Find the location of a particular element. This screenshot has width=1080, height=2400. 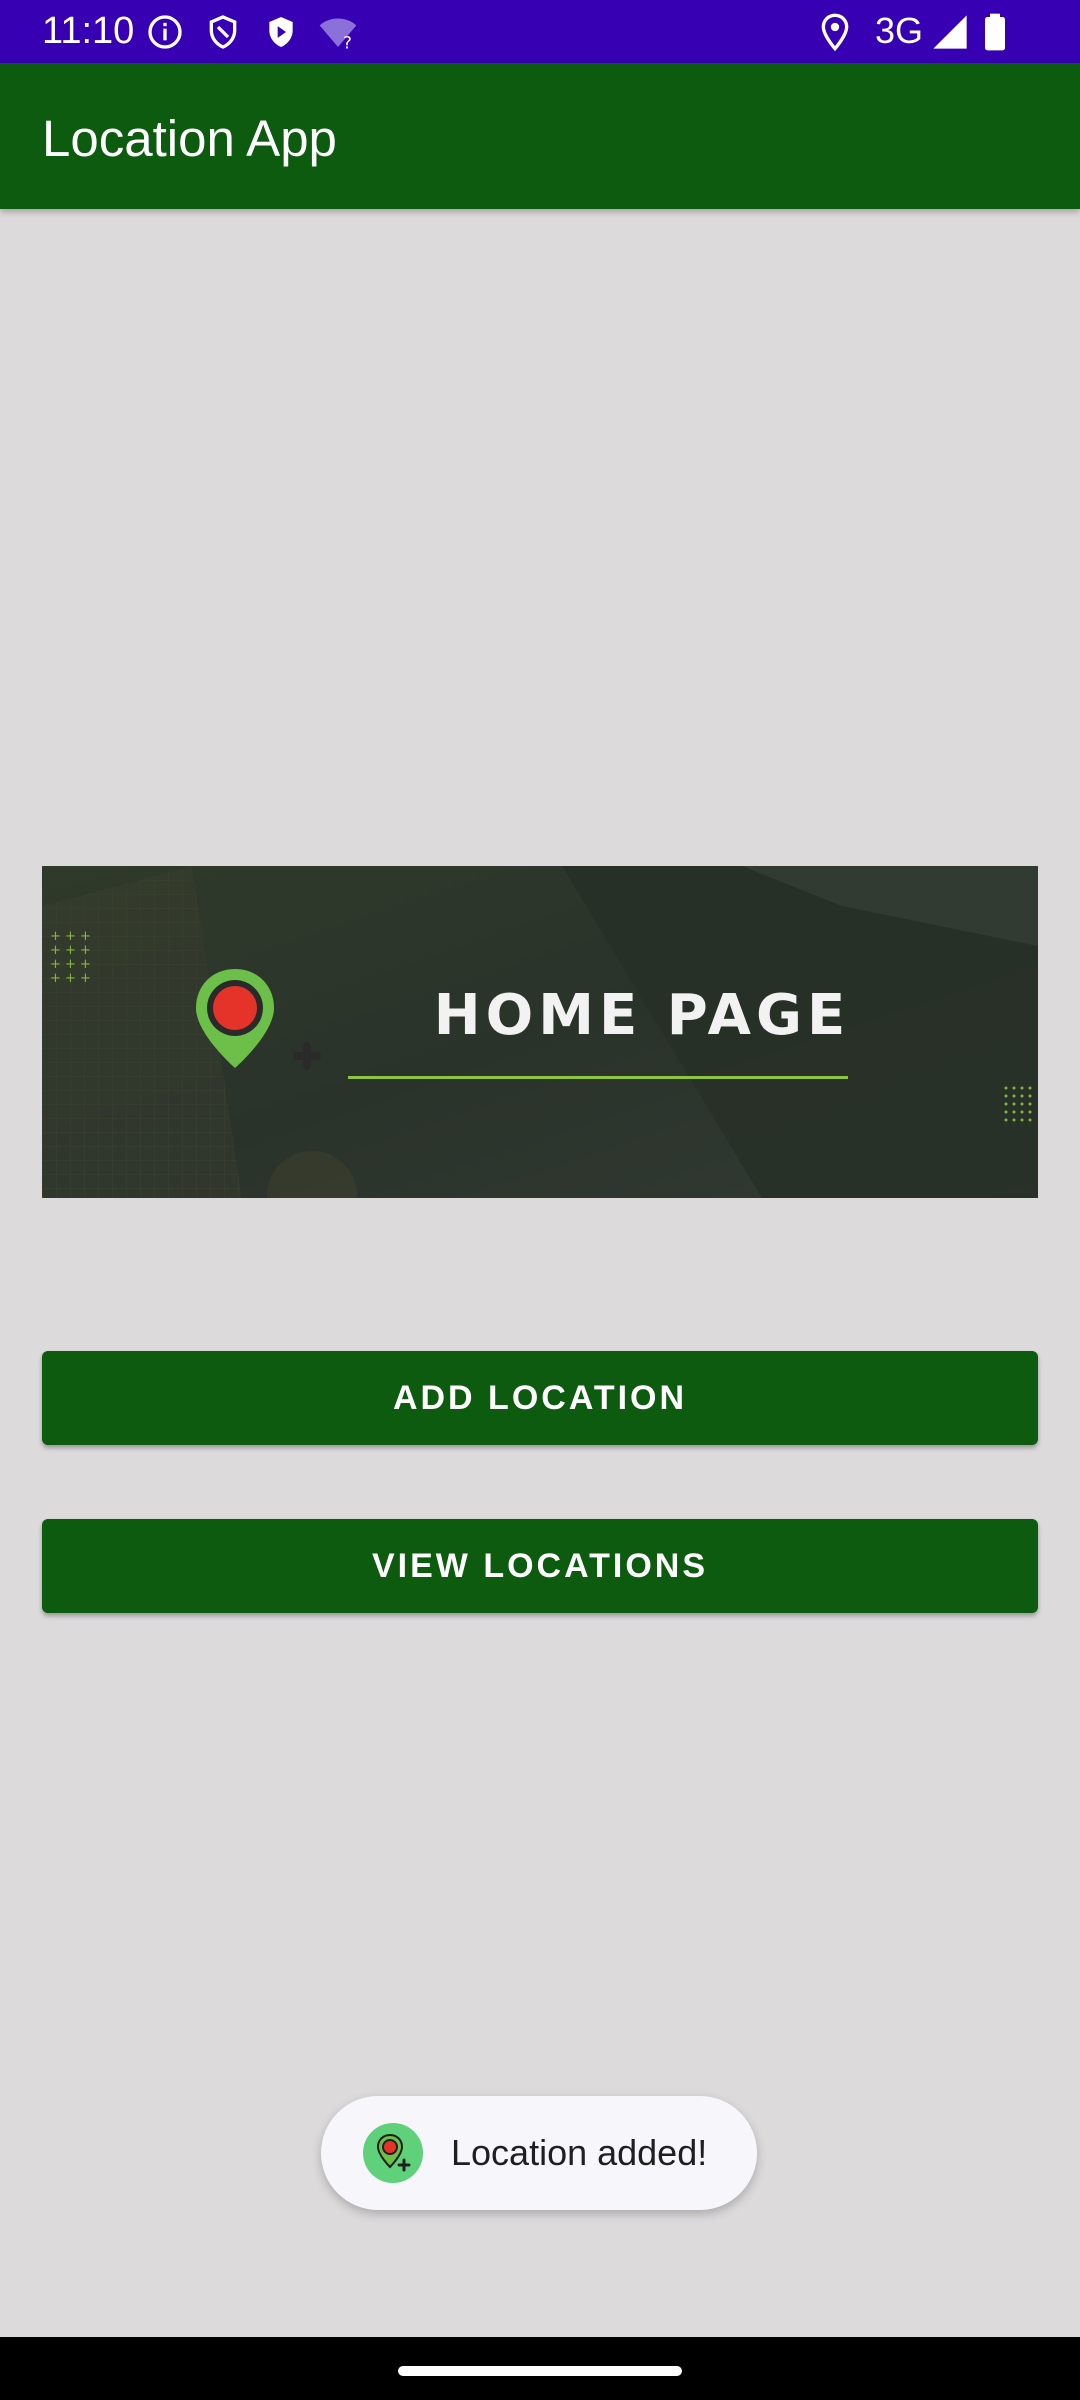

status-time: 11:10 is located at coordinates (88, 31).